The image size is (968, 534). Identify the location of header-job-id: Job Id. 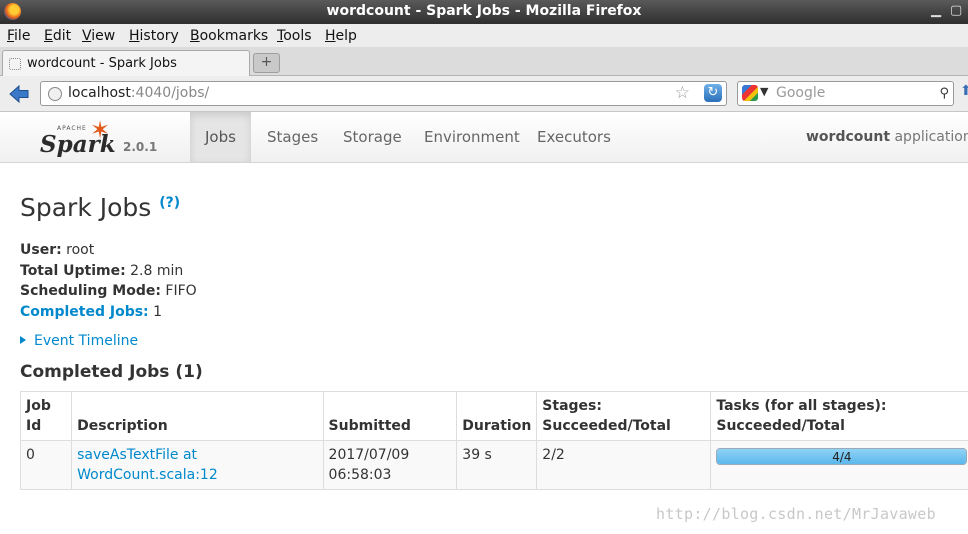
(46, 416).